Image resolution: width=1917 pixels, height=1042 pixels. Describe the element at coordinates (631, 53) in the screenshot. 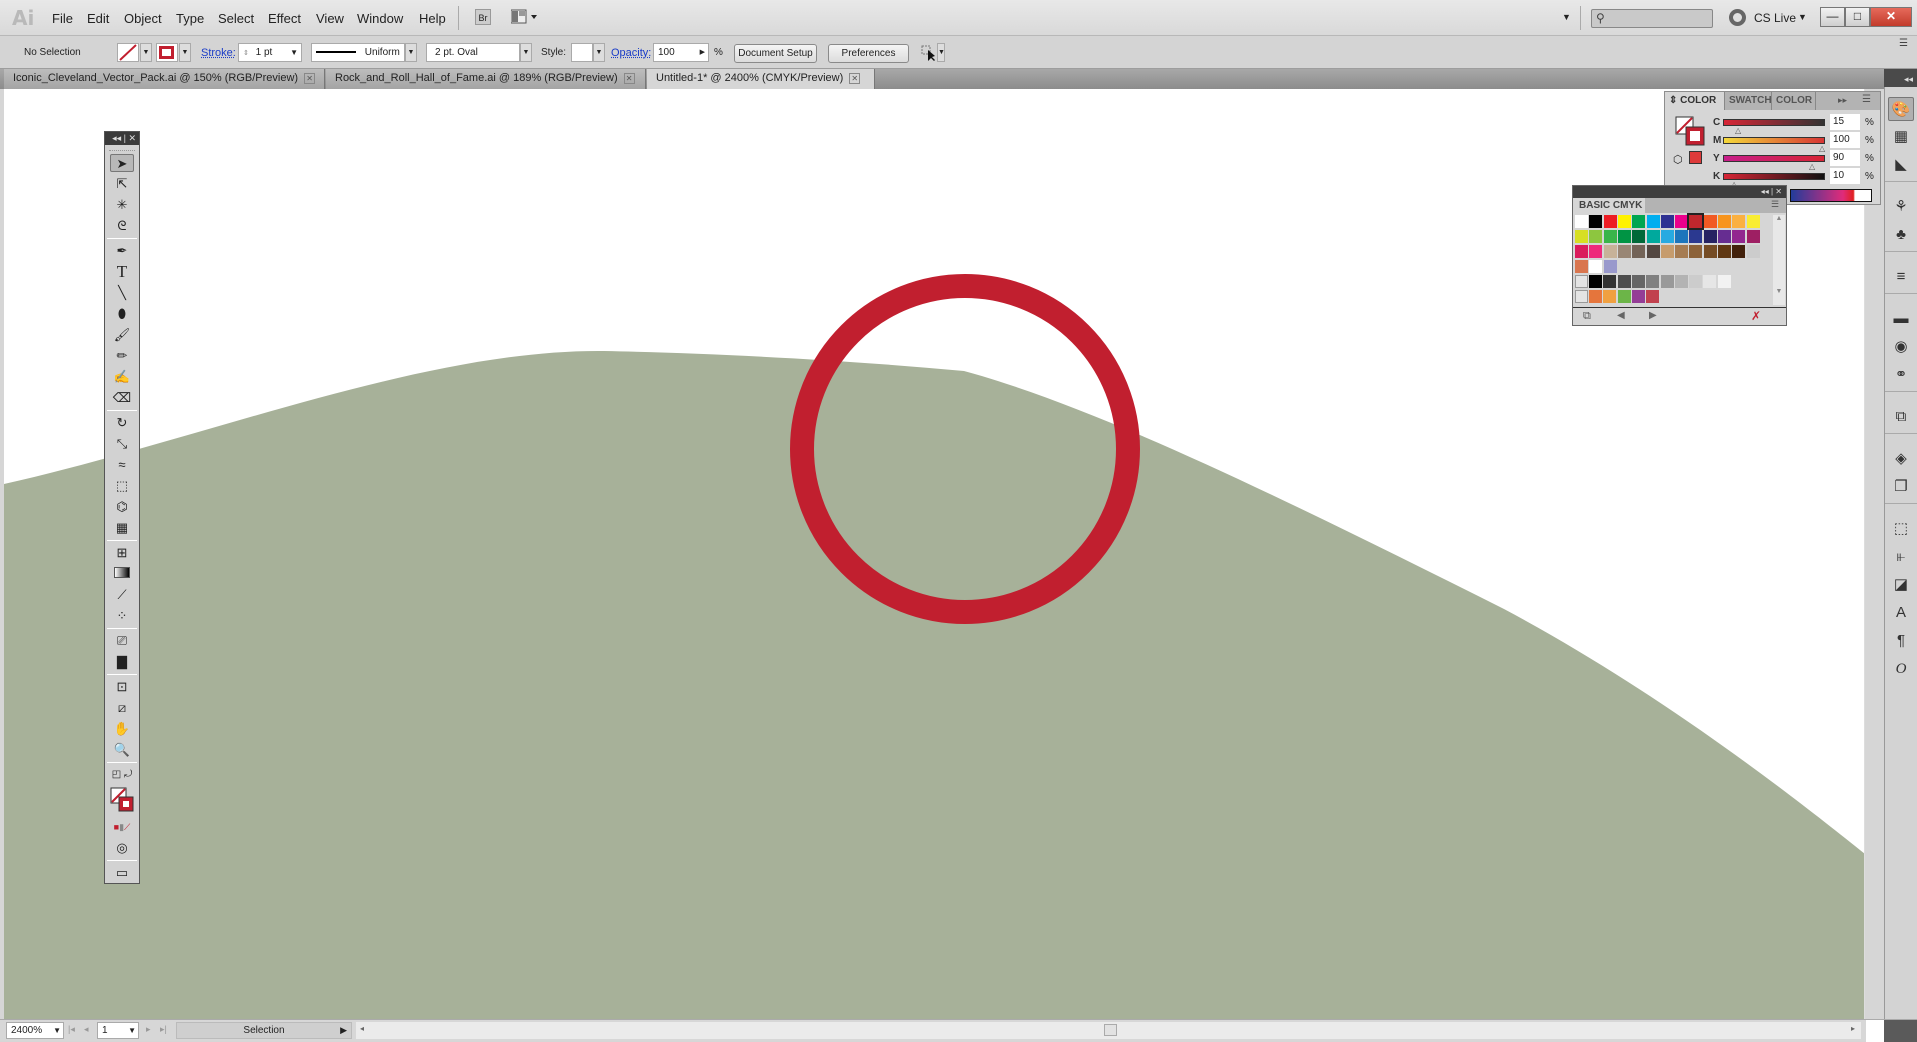

I see `opacity-panel-link: Opacity:` at that location.